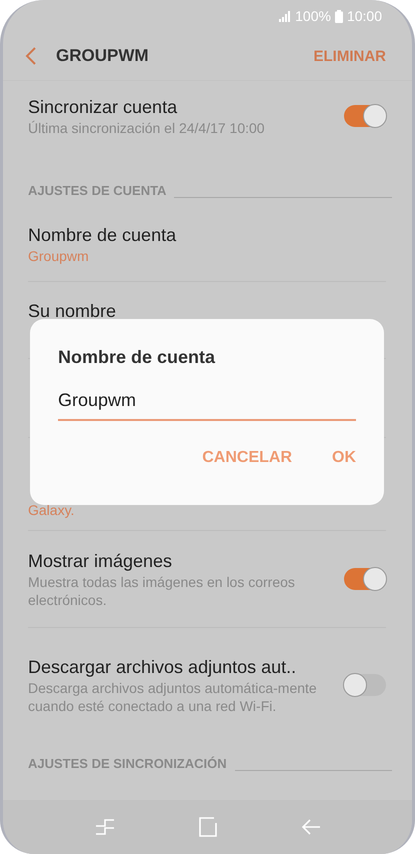  I want to click on section-header: AJUSTES DE CUENTA, so click(97, 190).